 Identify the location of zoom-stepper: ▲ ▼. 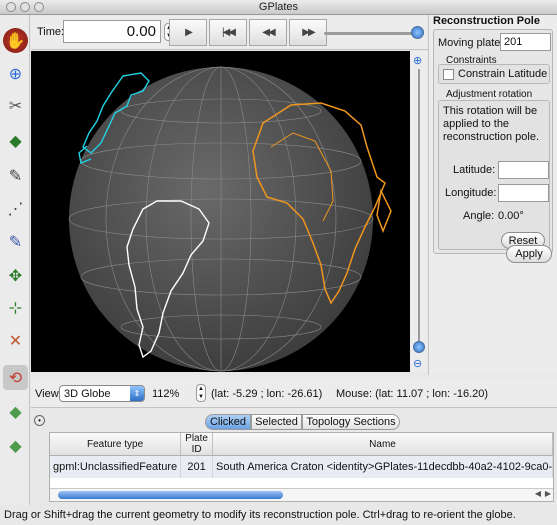
(201, 393).